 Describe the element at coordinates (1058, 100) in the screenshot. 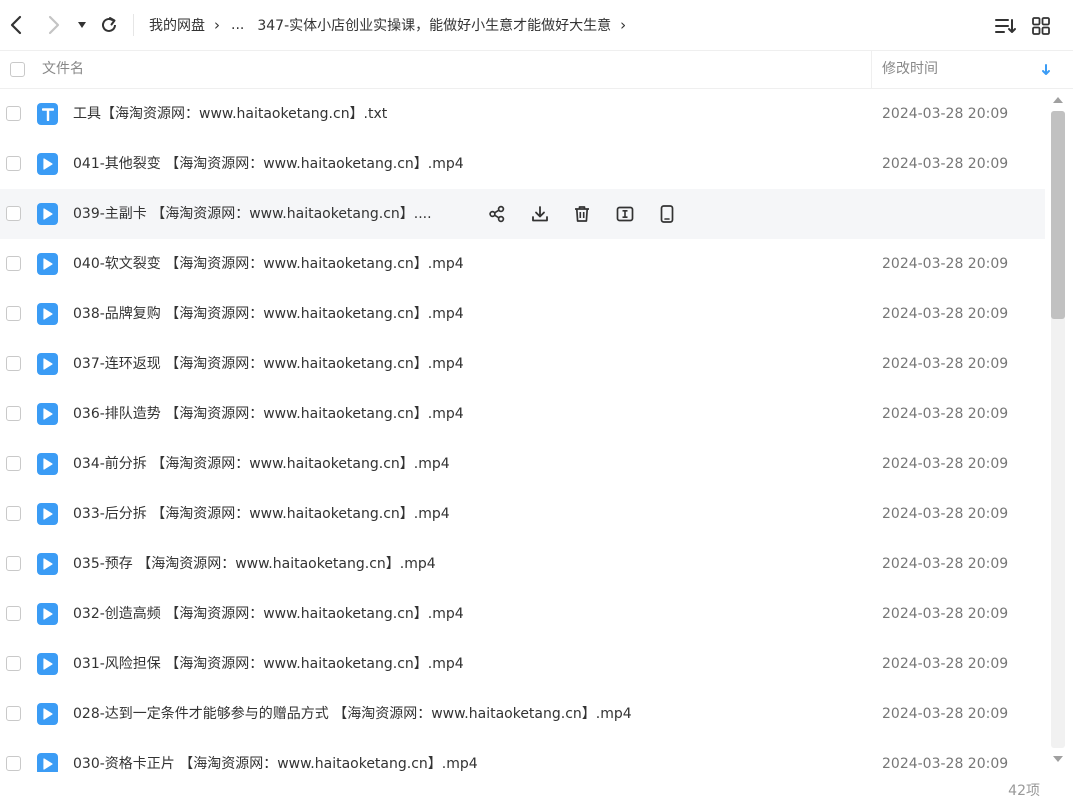

I see `scroll-up-icon` at that location.